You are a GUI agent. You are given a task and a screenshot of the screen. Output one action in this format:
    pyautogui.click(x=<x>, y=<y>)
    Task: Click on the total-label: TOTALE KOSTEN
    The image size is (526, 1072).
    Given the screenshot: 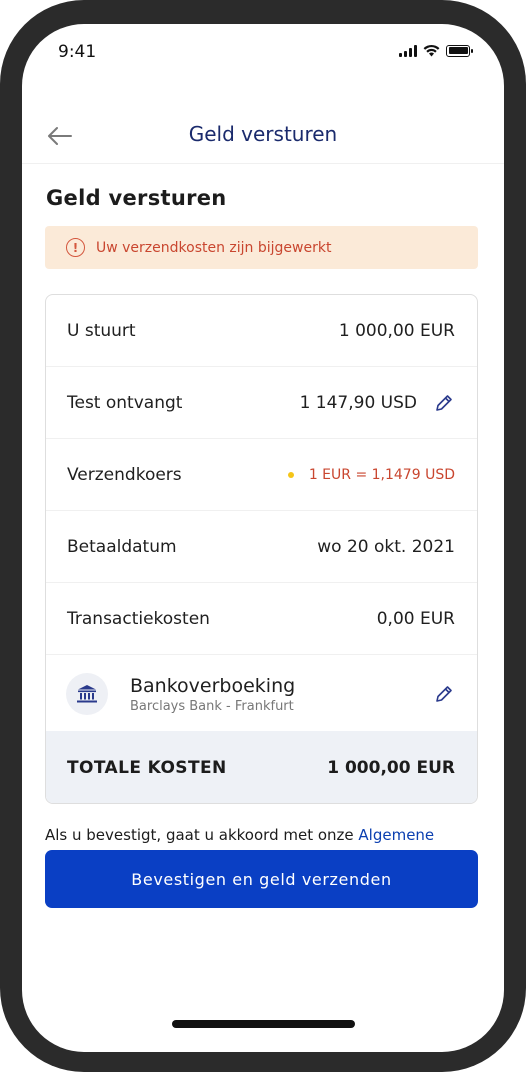 What is the action you would take?
    pyautogui.click(x=147, y=768)
    